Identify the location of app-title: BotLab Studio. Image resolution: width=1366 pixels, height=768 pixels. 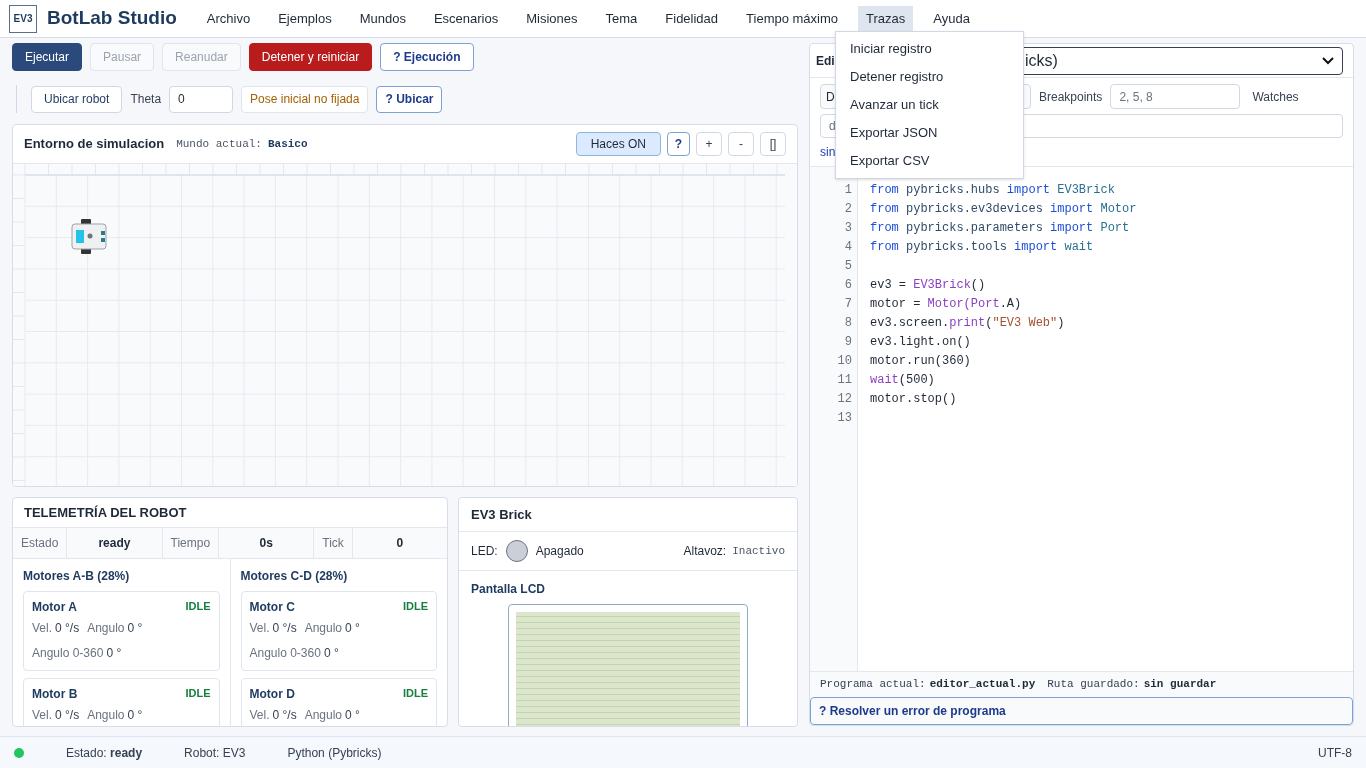
(112, 18).